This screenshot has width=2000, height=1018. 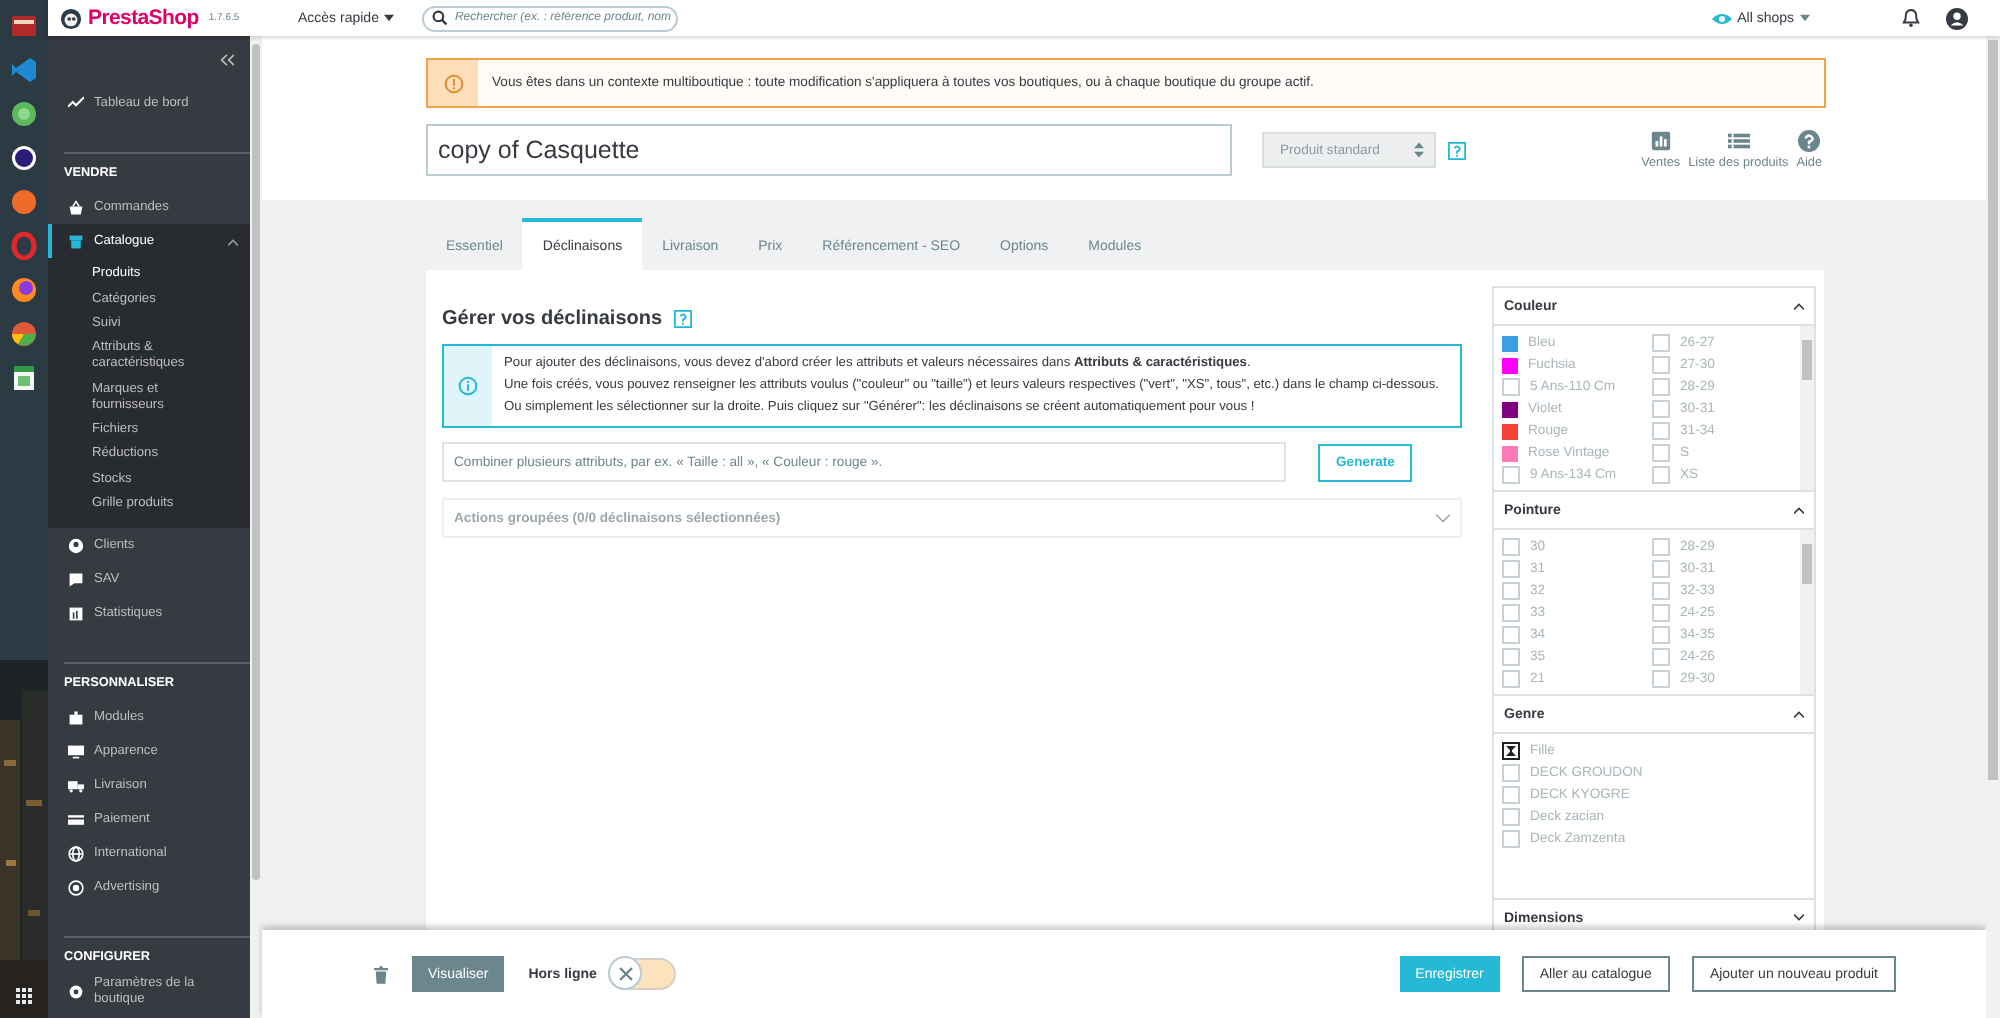 I want to click on puzzle-icon, so click(x=76, y=717).